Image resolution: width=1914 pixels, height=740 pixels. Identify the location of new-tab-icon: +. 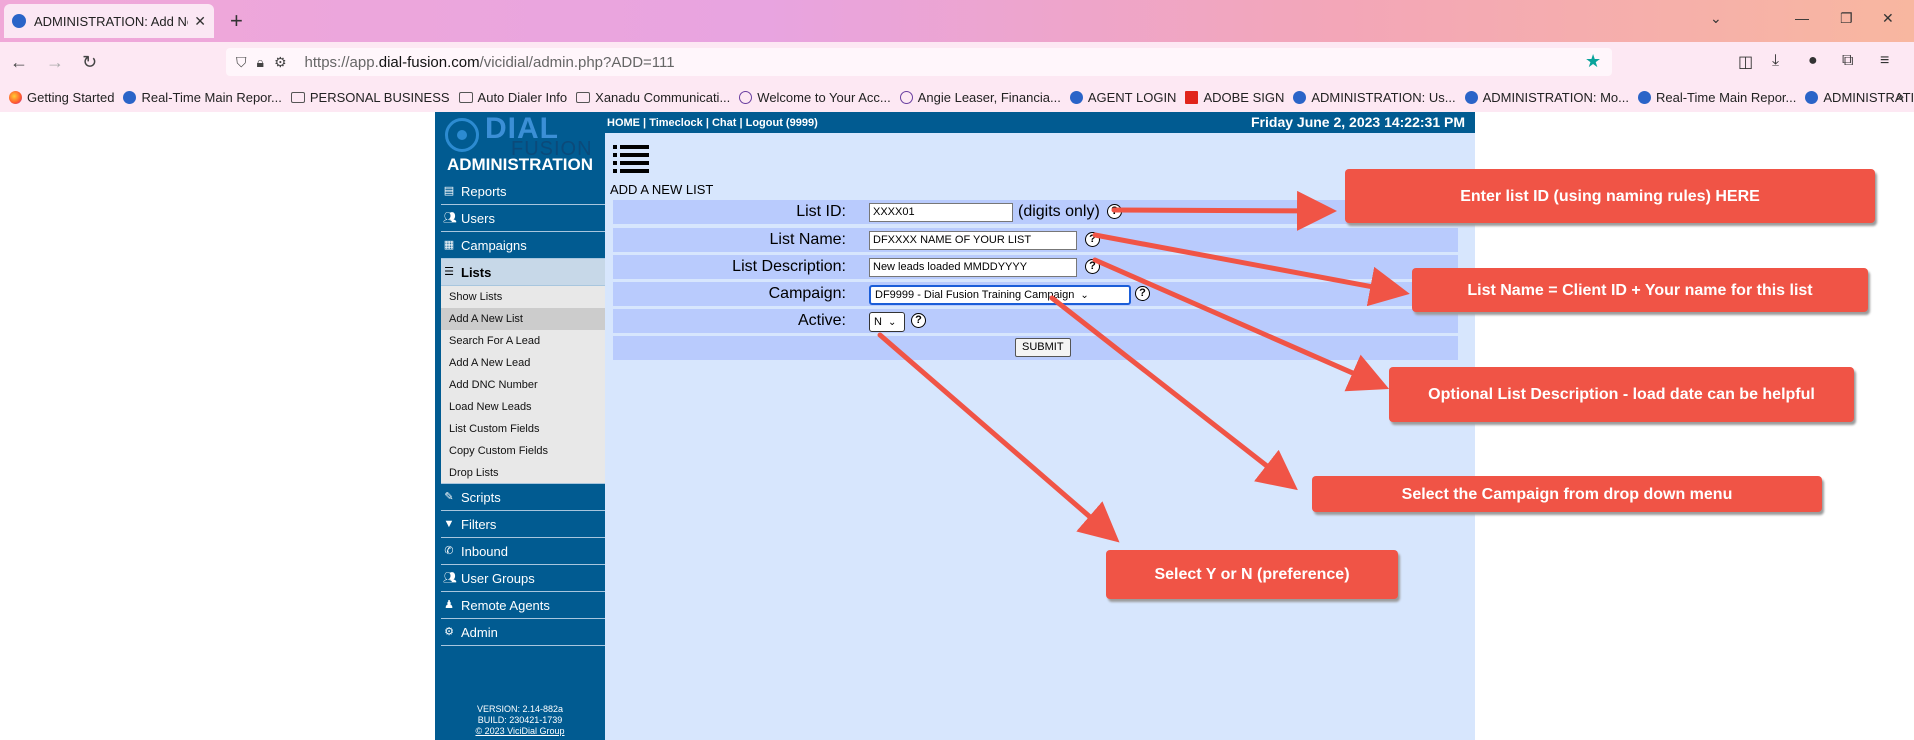
(236, 21).